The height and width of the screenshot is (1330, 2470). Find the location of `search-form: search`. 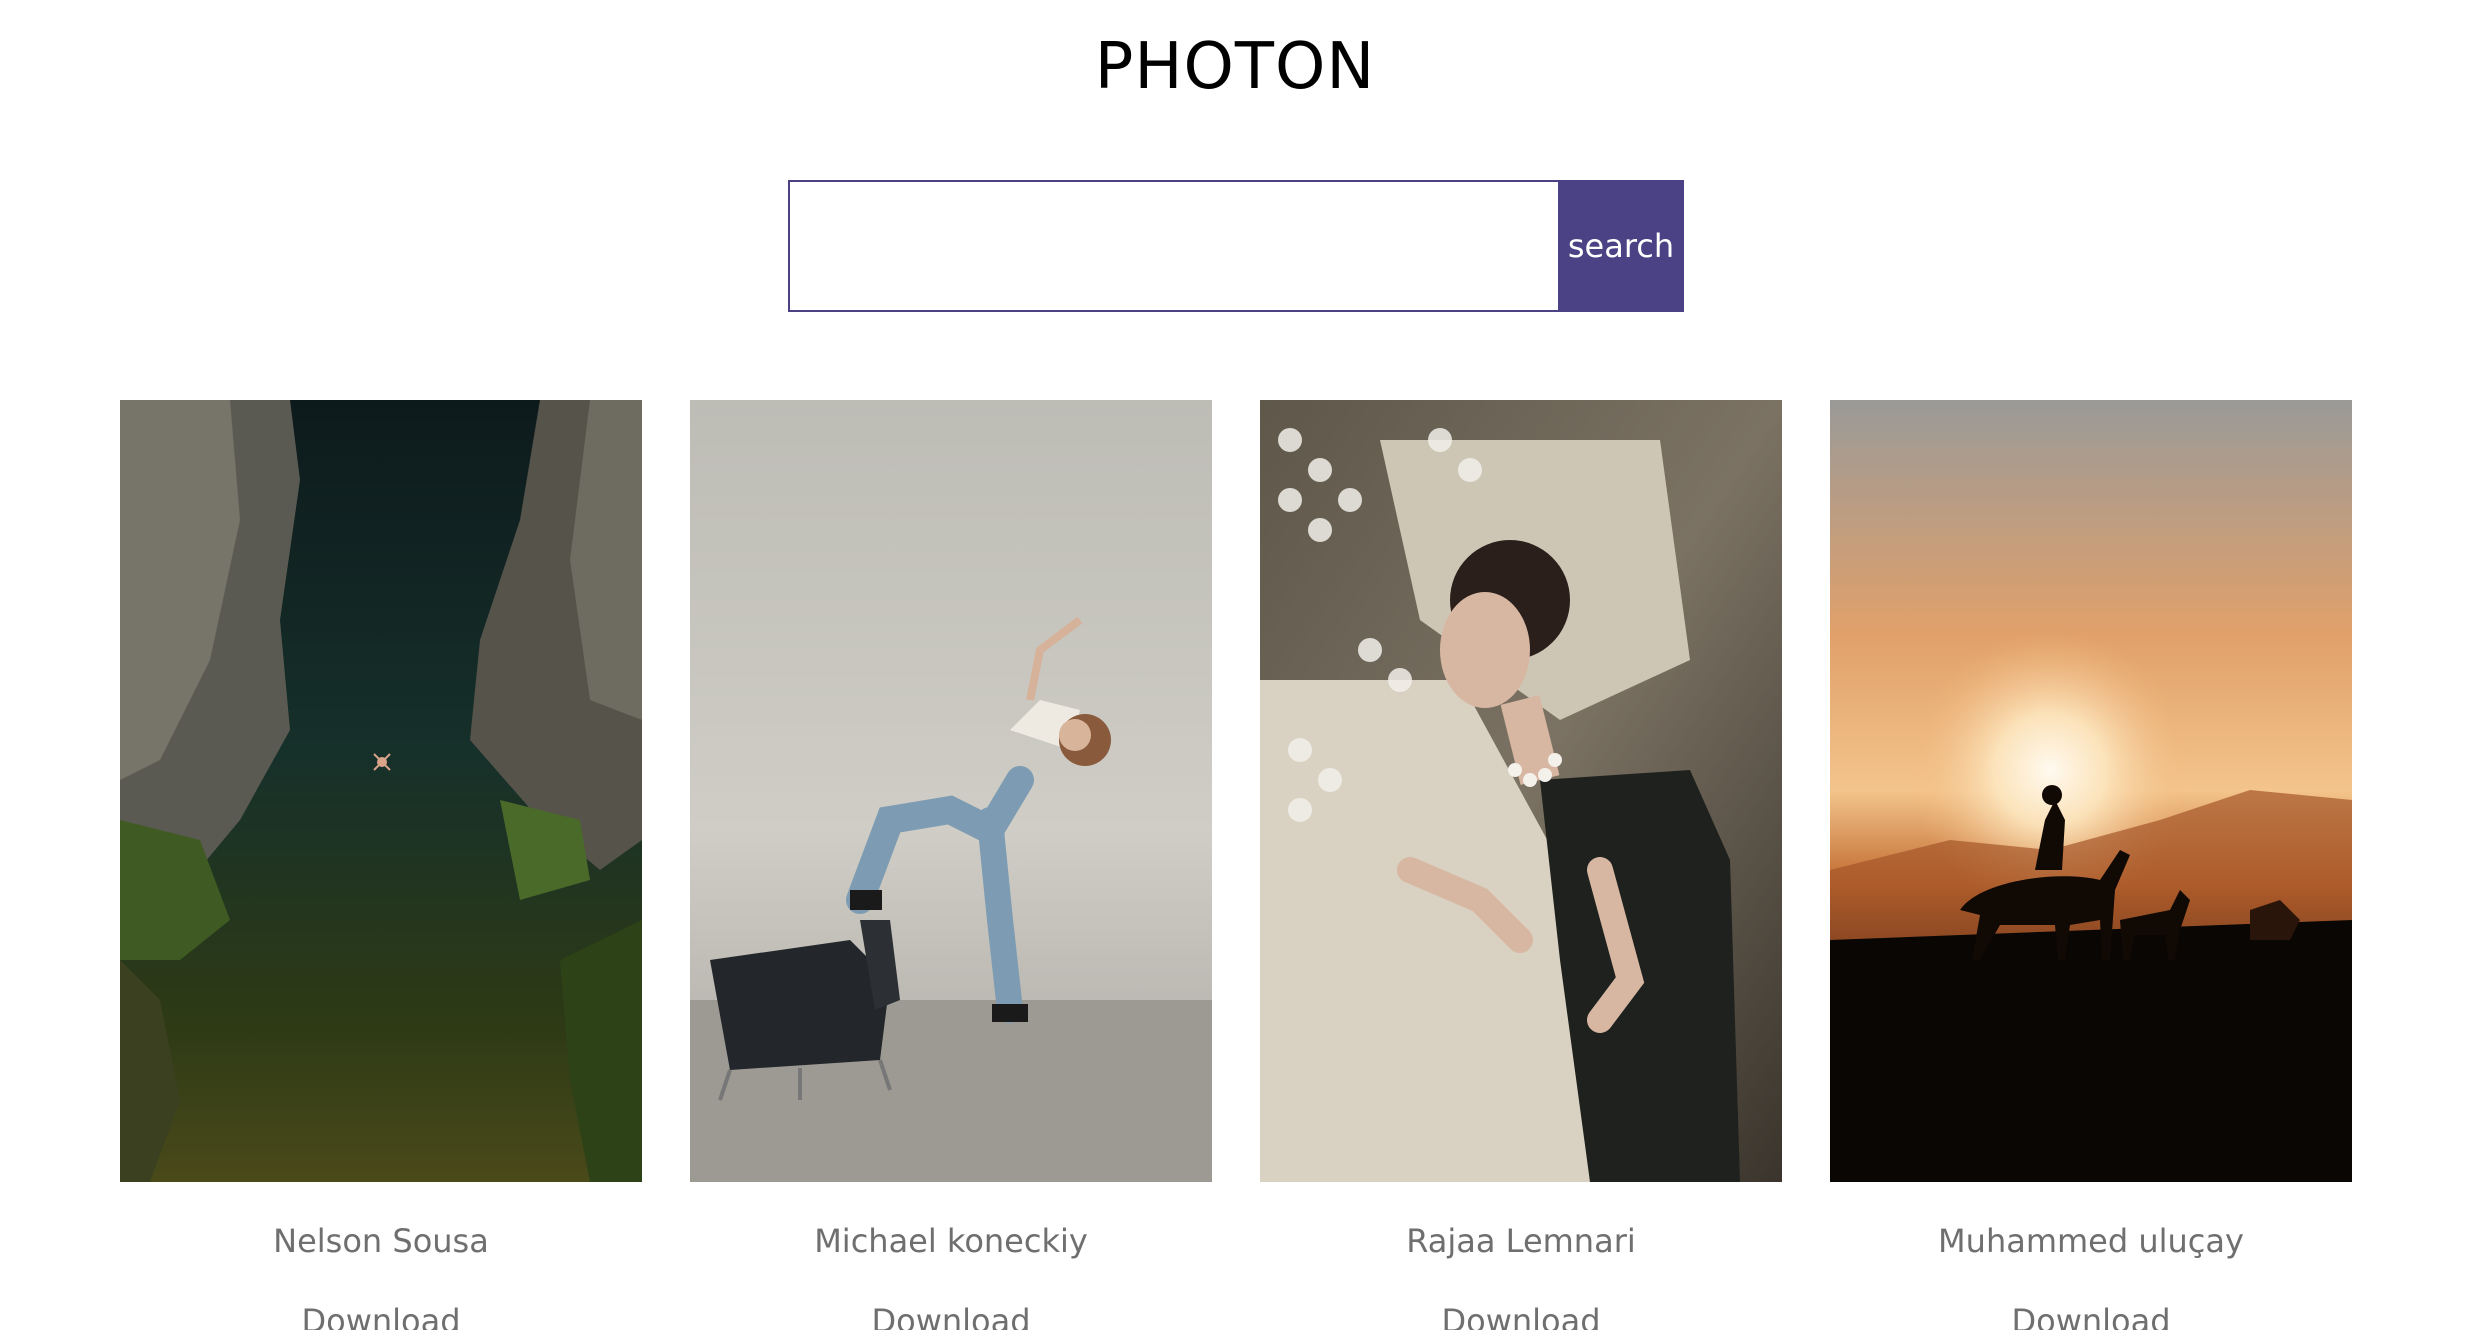

search-form: search is located at coordinates (1236, 246).